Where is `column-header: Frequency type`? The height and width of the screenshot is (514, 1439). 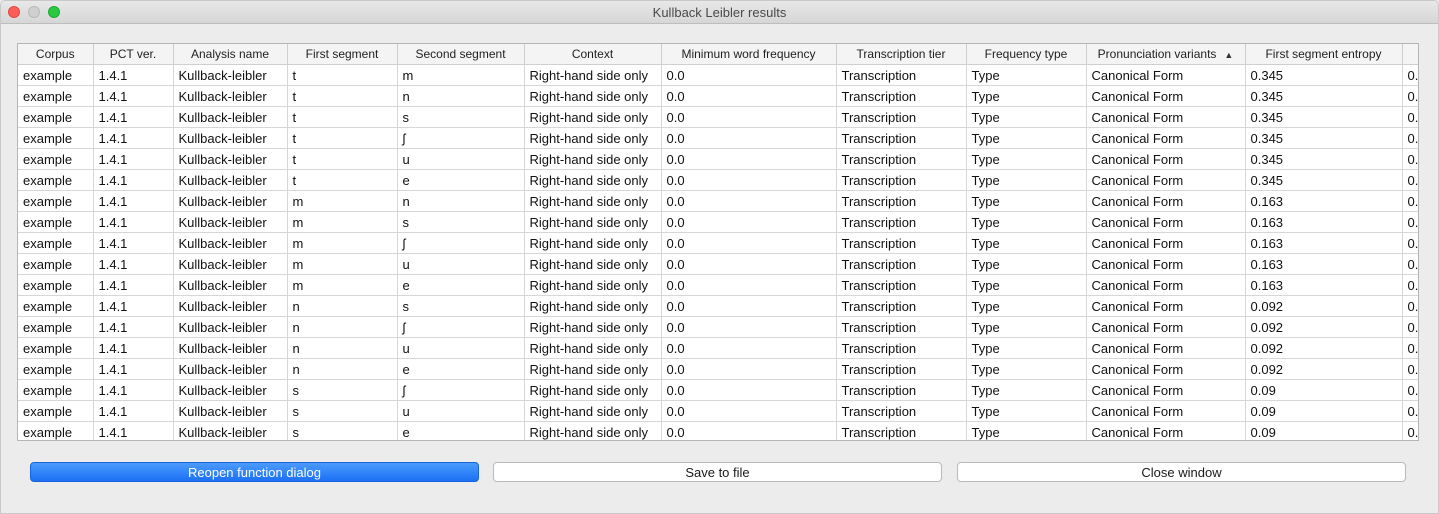
column-header: Frequency type is located at coordinates (1026, 54).